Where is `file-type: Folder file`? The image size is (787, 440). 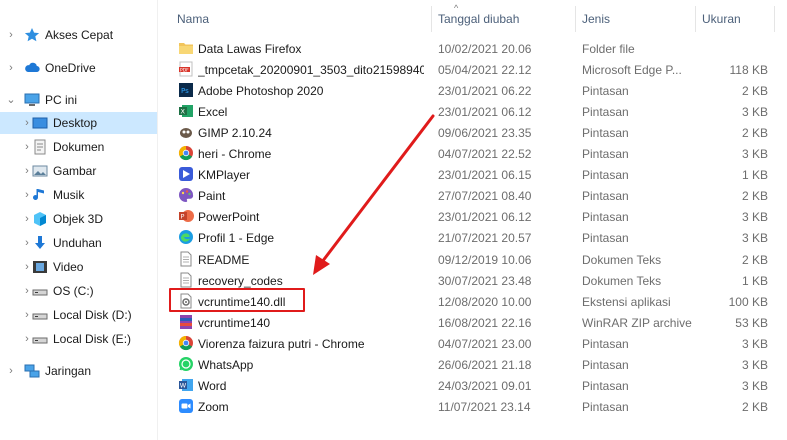 file-type: Folder file is located at coordinates (608, 49).